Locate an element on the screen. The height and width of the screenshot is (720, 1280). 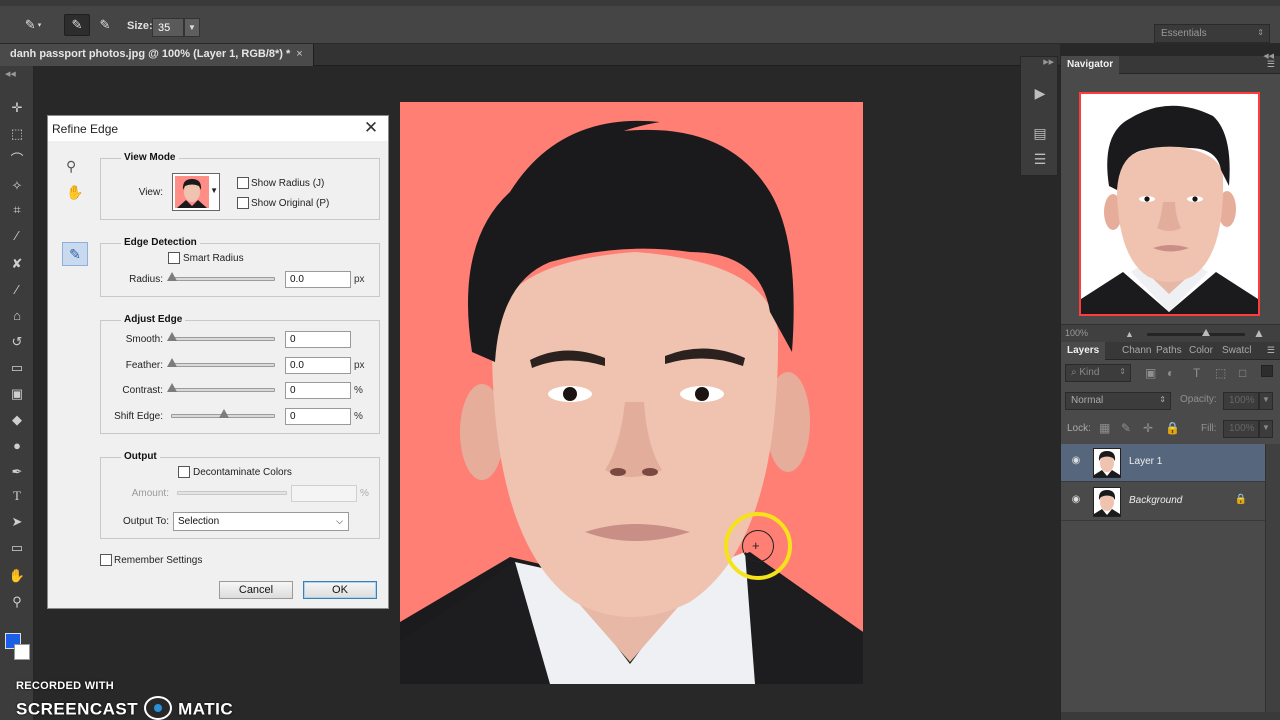
shift-edge-slider-thumb is located at coordinates (224, 413).